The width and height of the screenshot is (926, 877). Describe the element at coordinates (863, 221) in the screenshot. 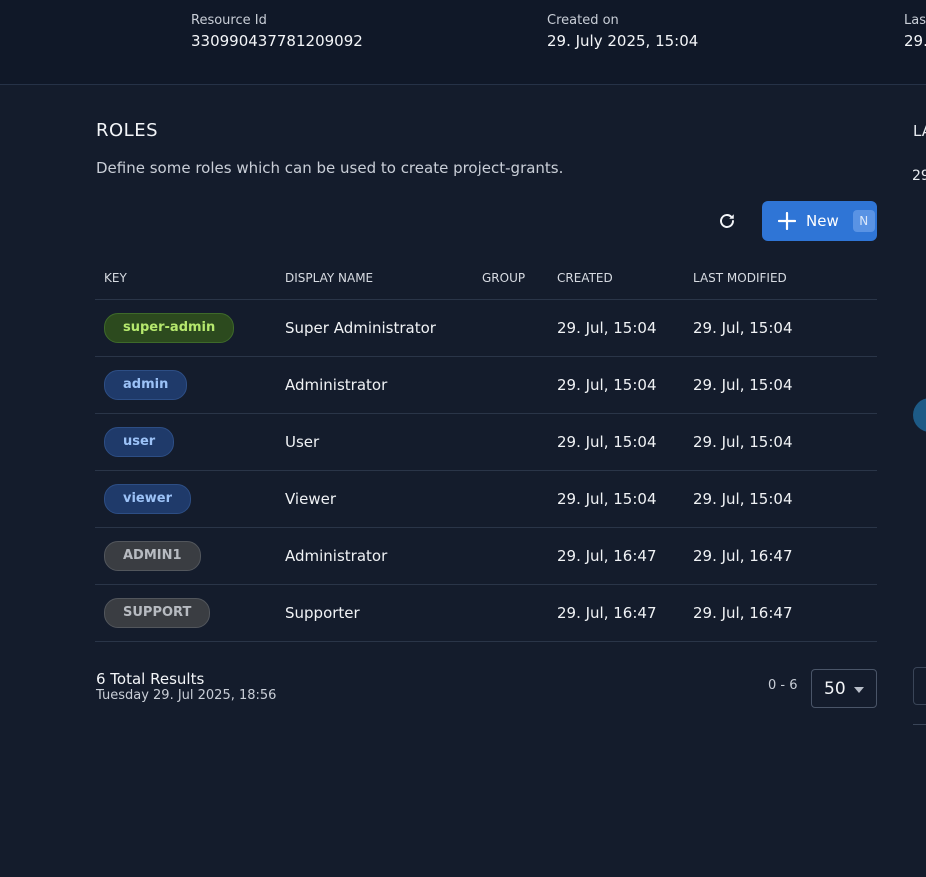

I see `new-shortcut-key: N` at that location.